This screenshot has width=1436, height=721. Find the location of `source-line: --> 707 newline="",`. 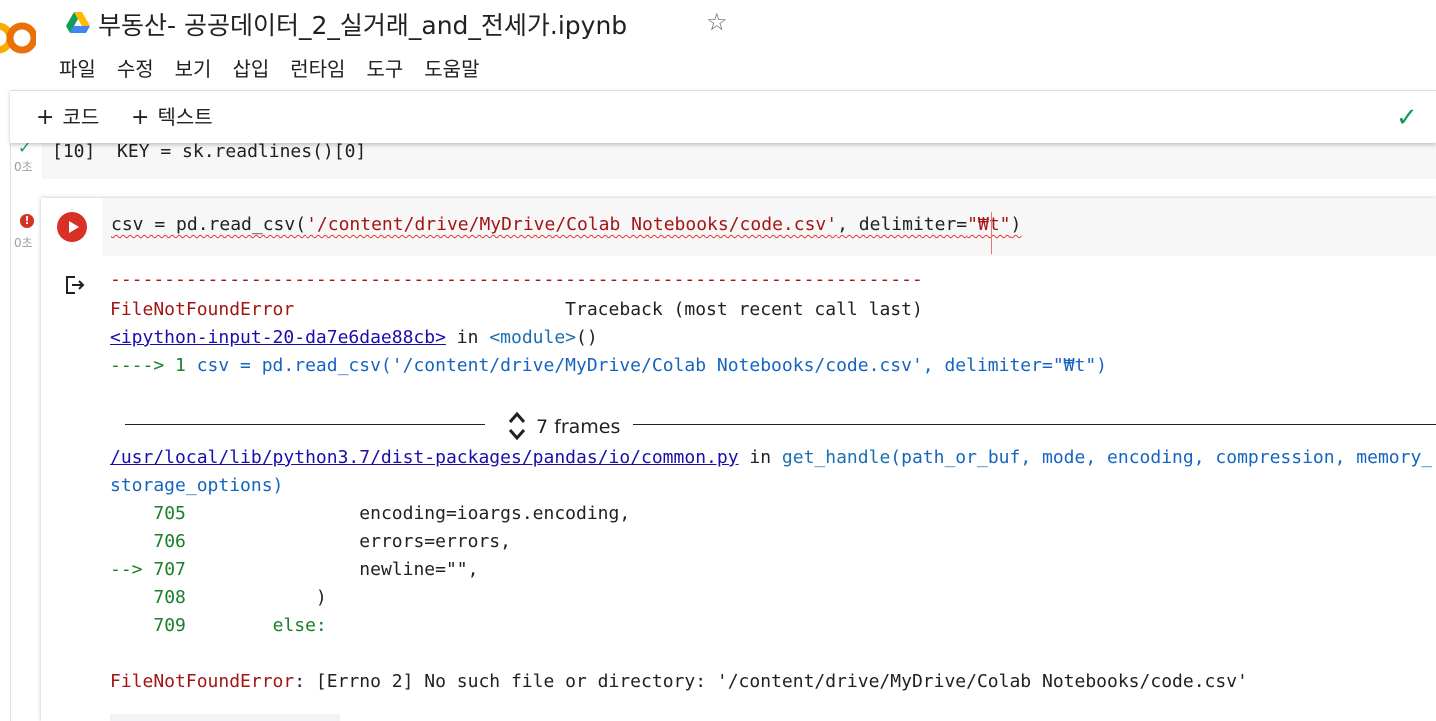

source-line: --> 707 newline="", is located at coordinates (294, 569).